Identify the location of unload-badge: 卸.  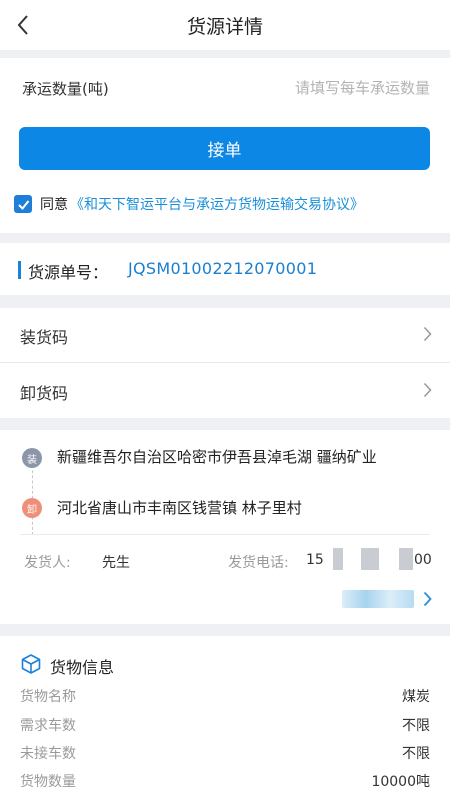
(32, 508).